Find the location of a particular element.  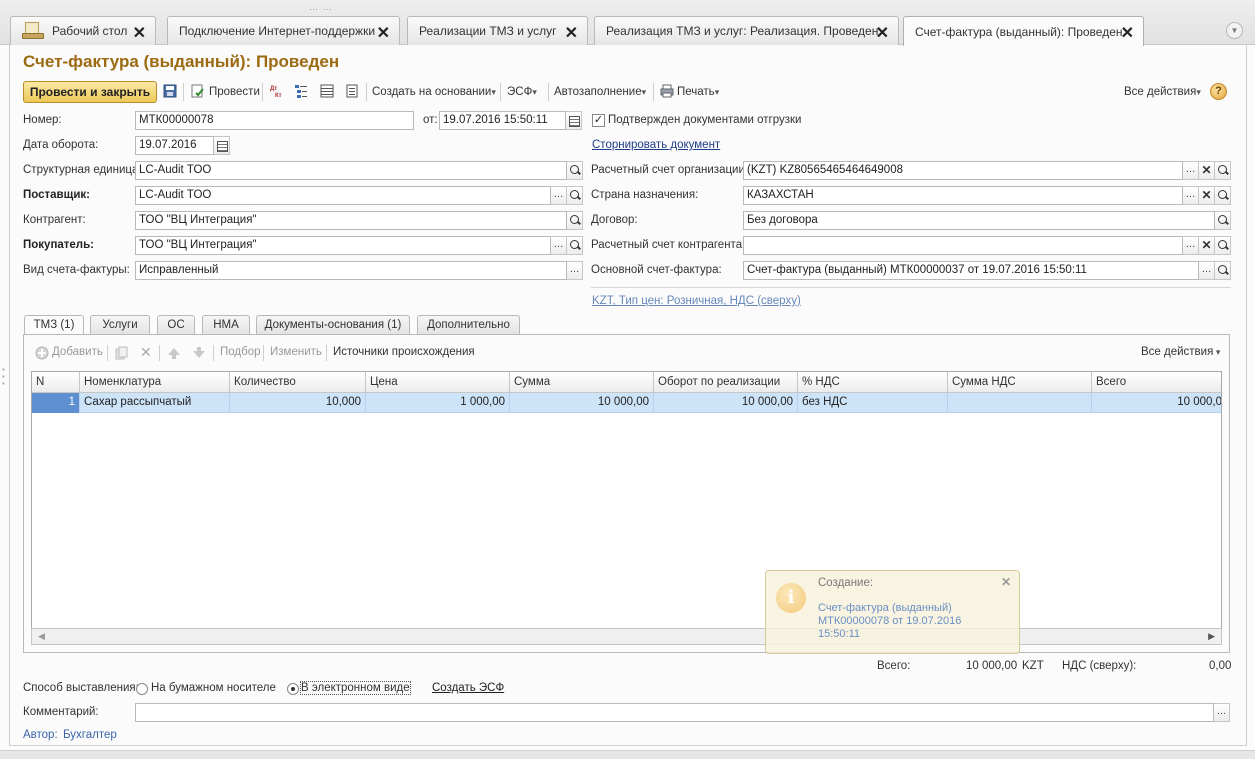

cell-number: 1 is located at coordinates (56, 403).